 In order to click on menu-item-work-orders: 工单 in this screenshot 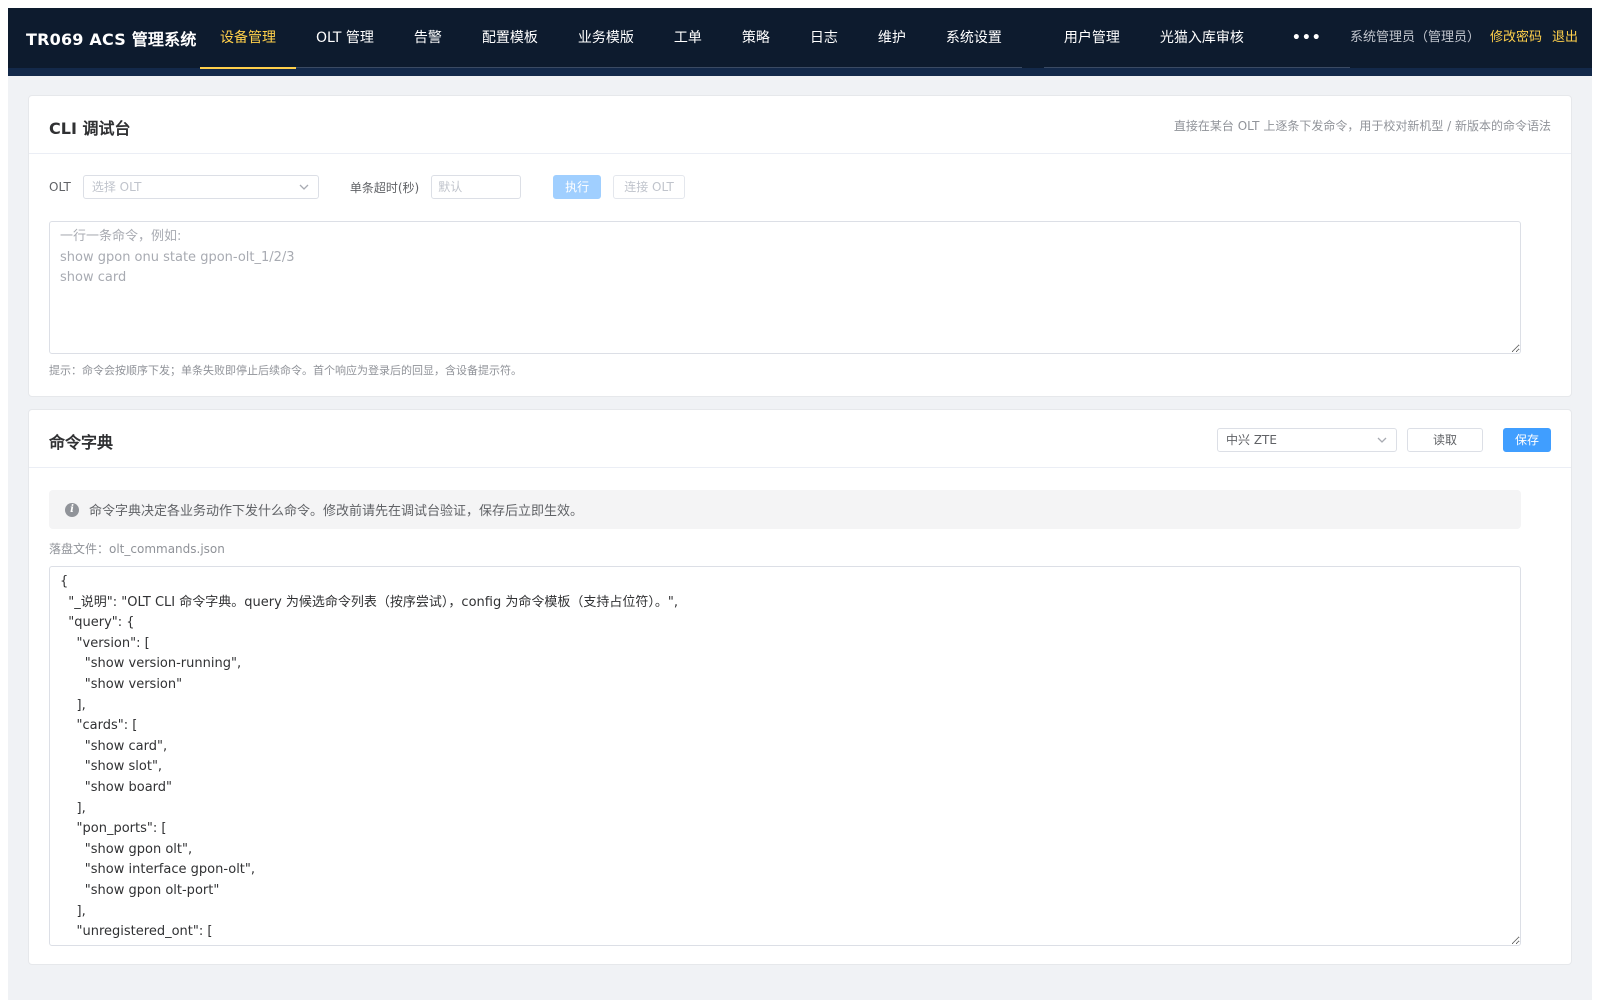, I will do `click(688, 38)`.